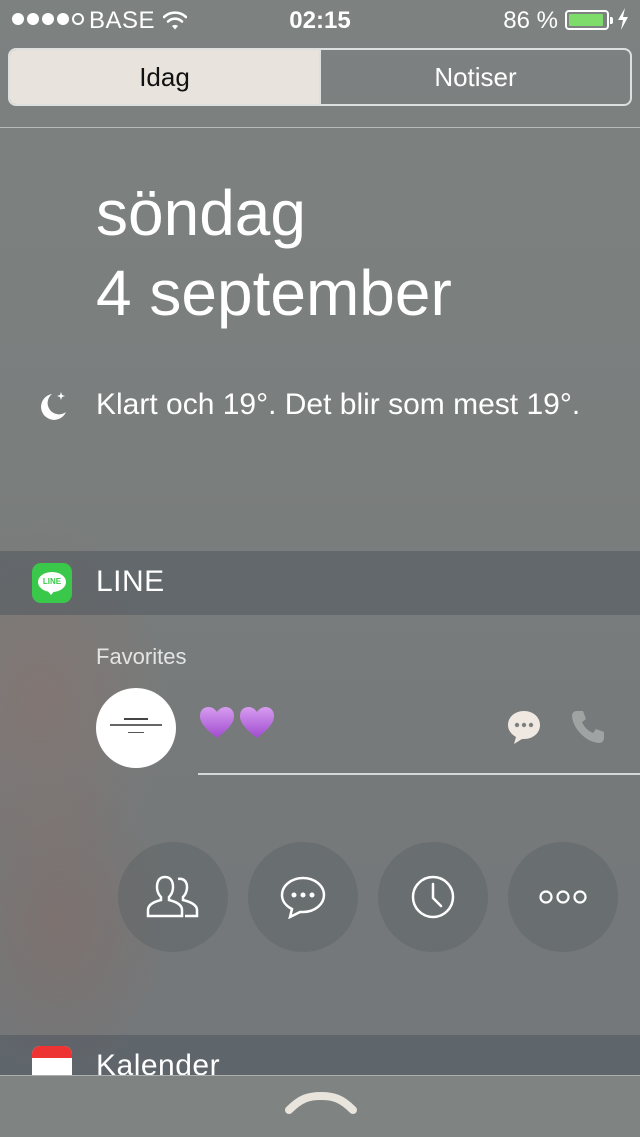 The width and height of the screenshot is (640, 1137). I want to click on calendar-app-icon, so click(52, 1060).